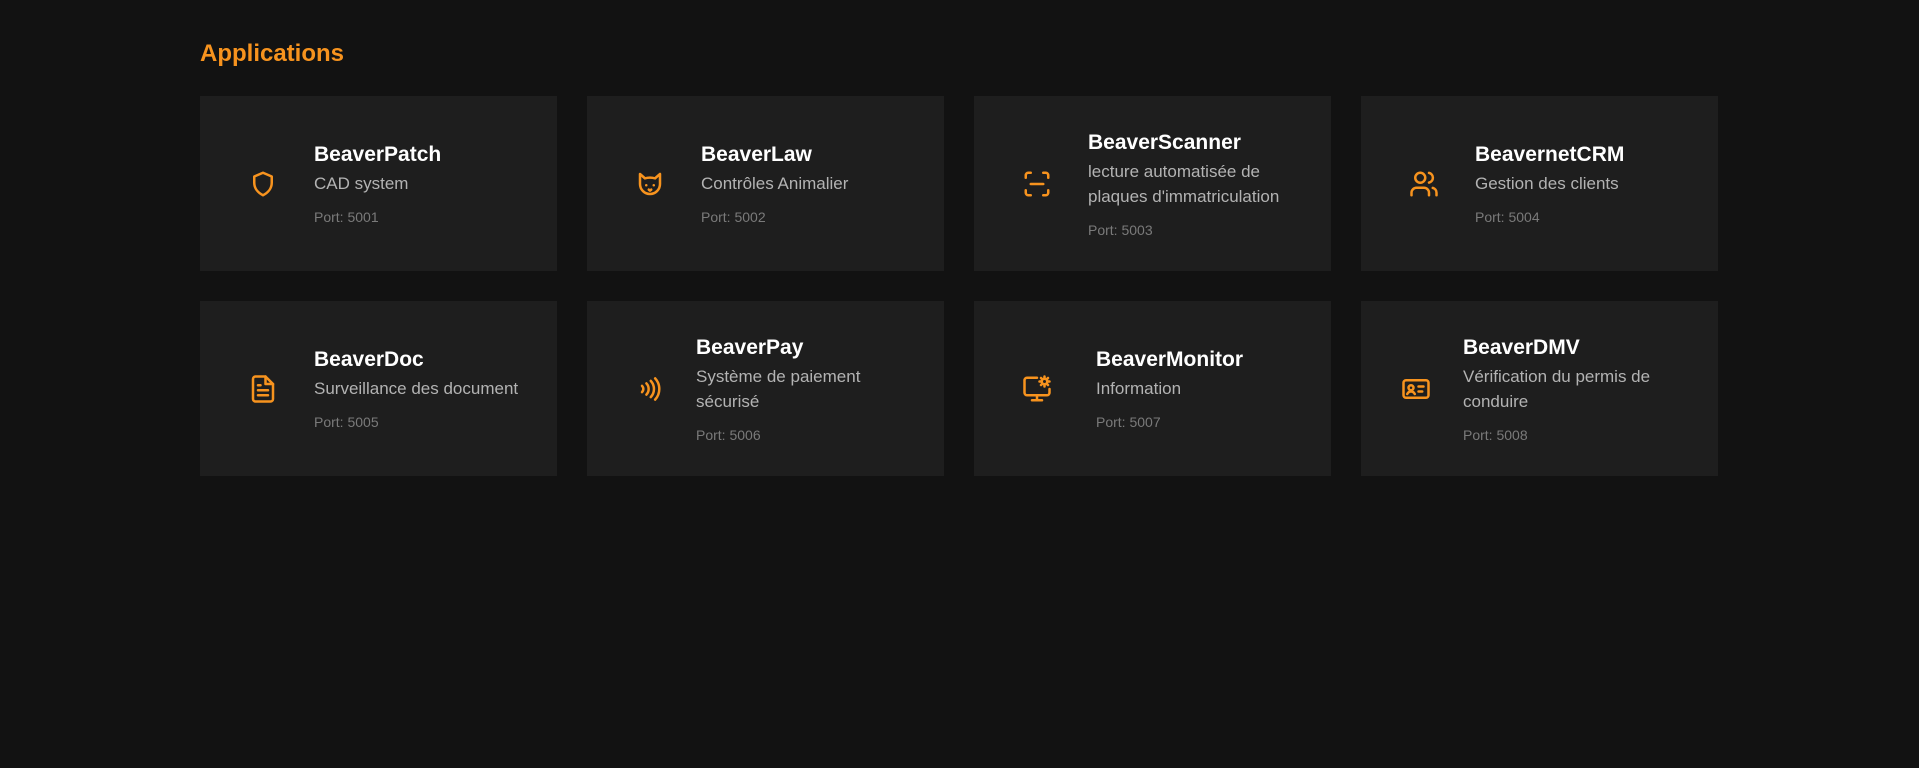  What do you see at coordinates (1416, 389) in the screenshot?
I see `id-card-icon` at bounding box center [1416, 389].